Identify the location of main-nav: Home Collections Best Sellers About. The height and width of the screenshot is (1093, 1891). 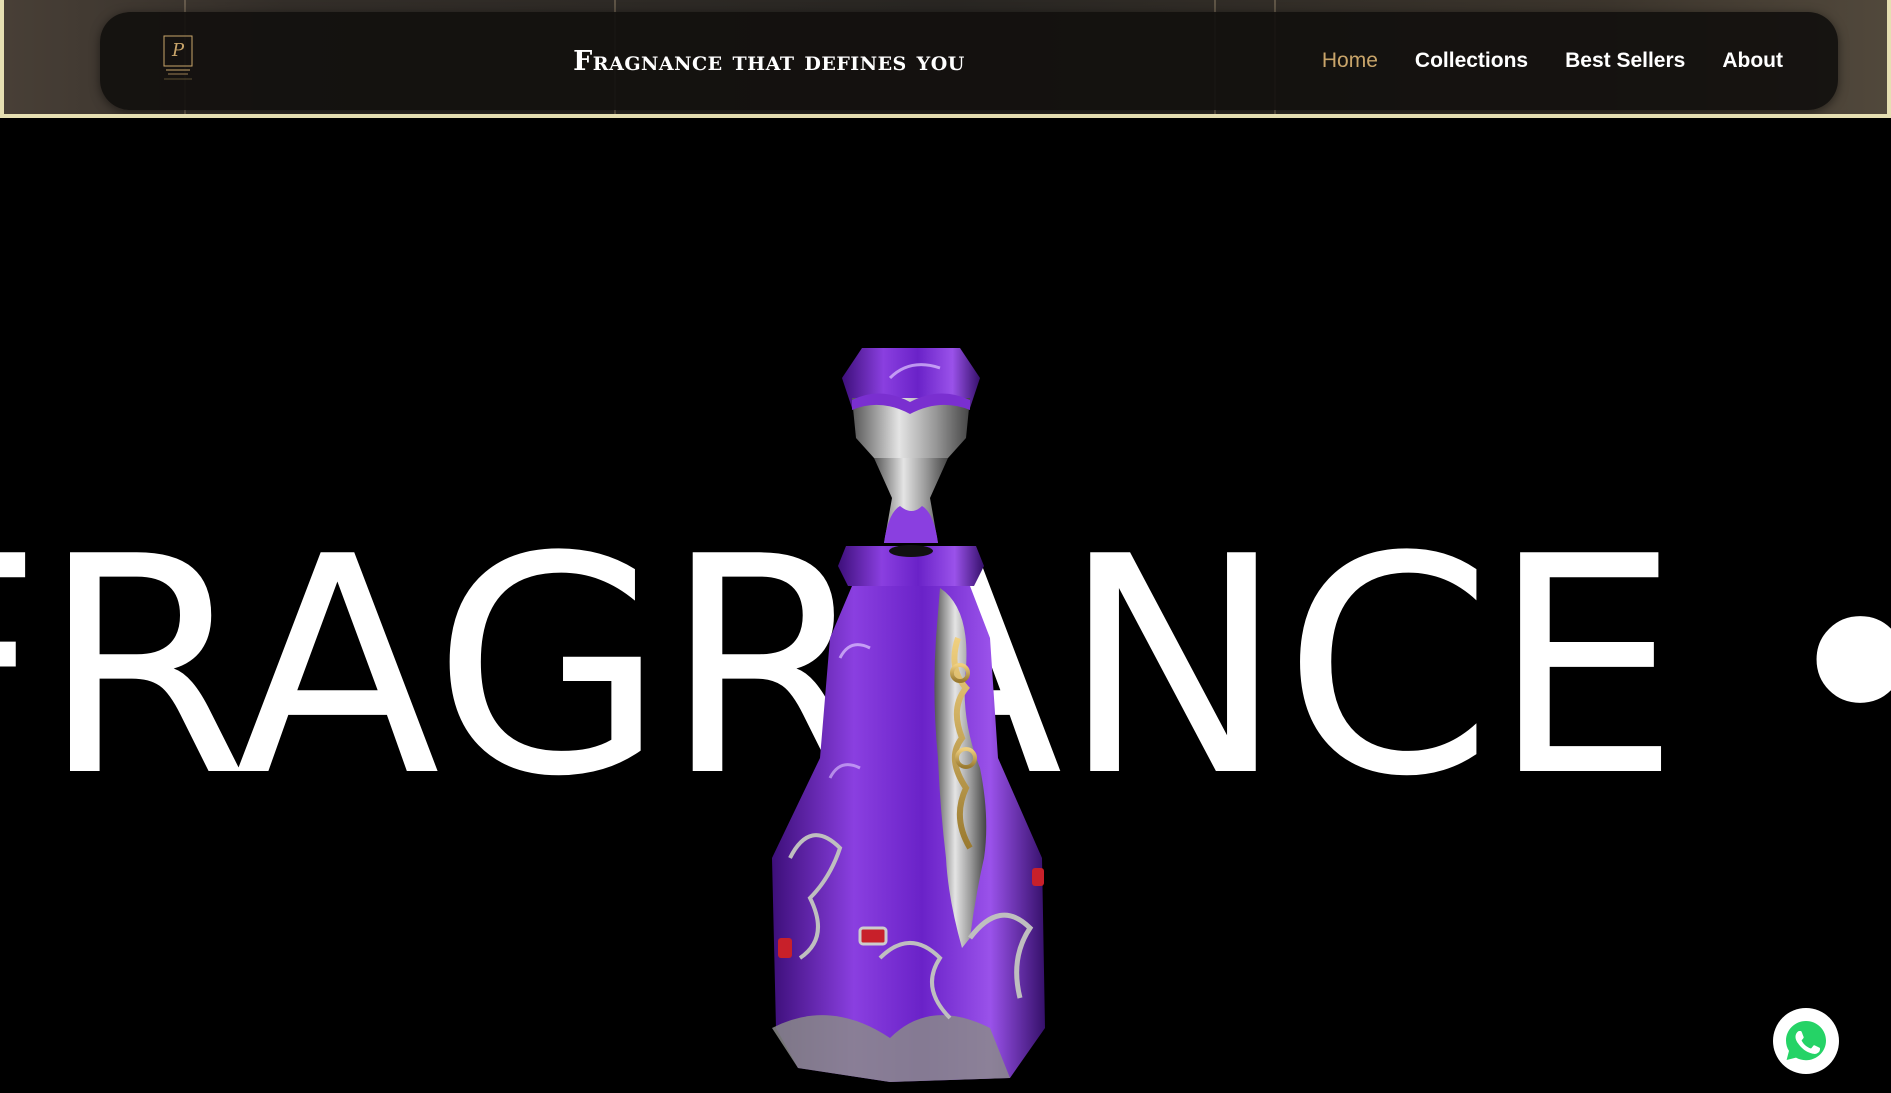
(1552, 61).